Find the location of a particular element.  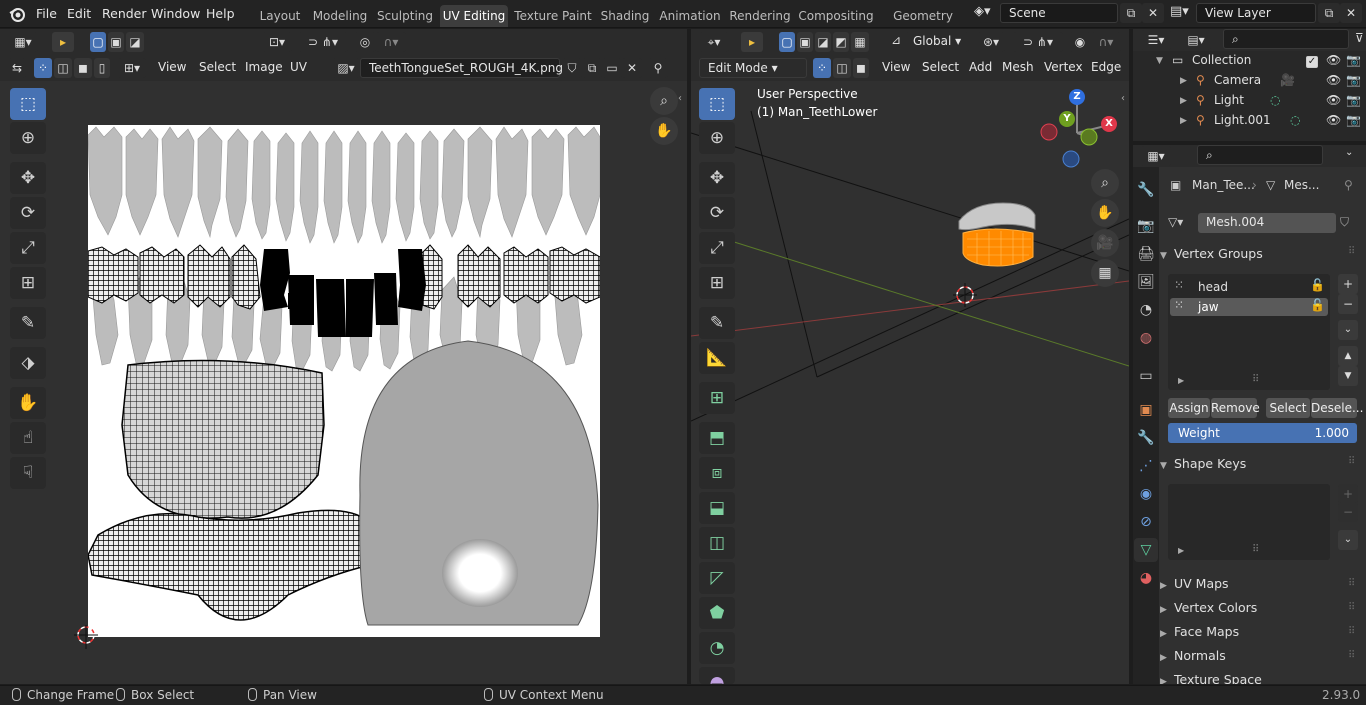

vp-scale-tool-icon: ⤢ is located at coordinates (717, 248).